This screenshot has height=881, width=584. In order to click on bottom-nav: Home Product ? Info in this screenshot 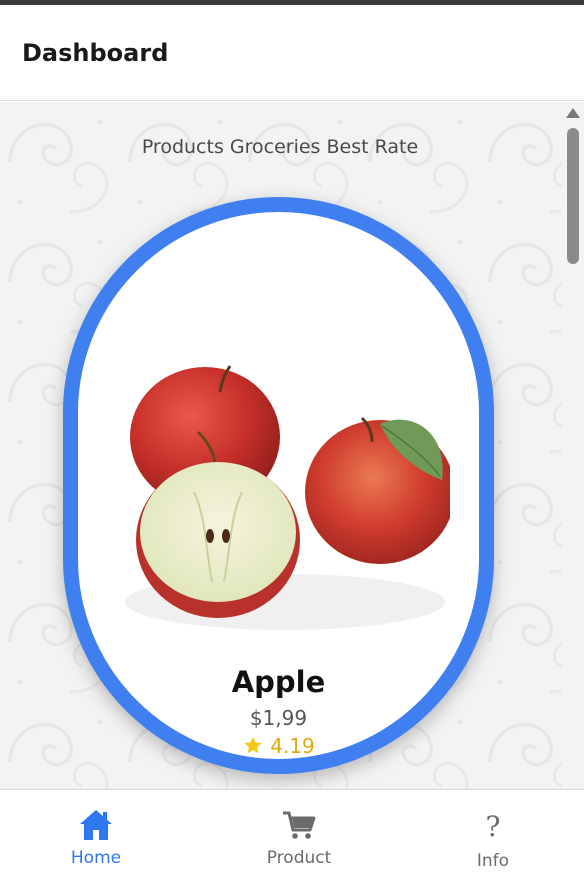, I will do `click(292, 835)`.